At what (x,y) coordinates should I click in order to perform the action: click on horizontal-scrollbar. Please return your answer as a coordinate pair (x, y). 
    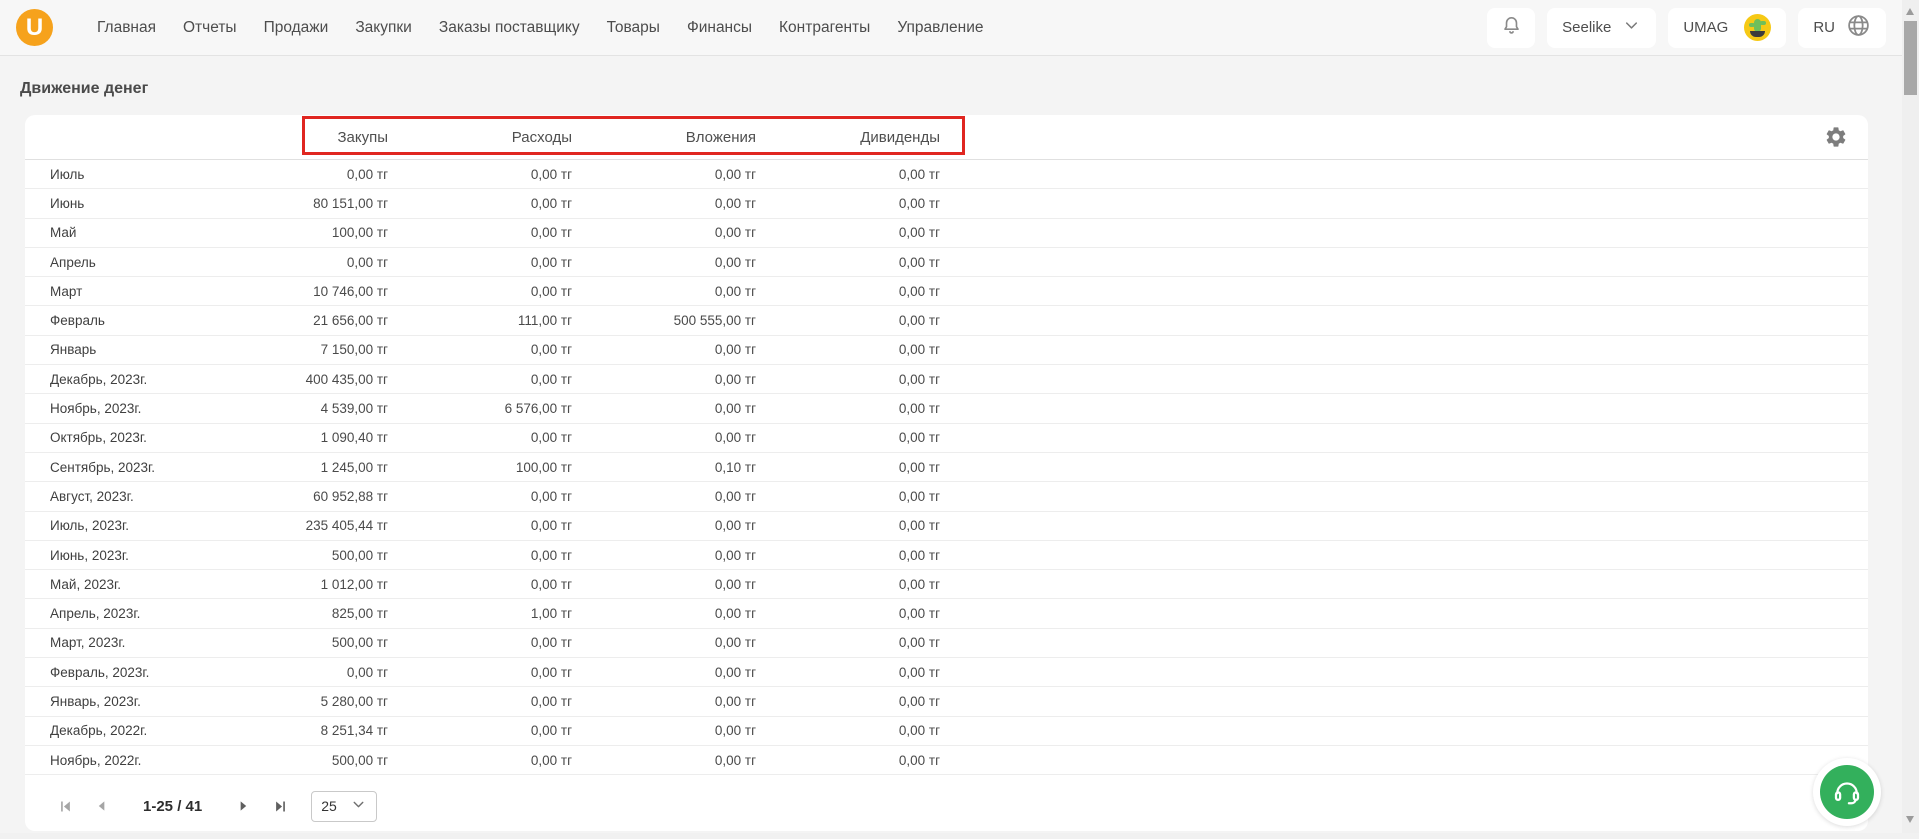
    Looking at the image, I should click on (959, 836).